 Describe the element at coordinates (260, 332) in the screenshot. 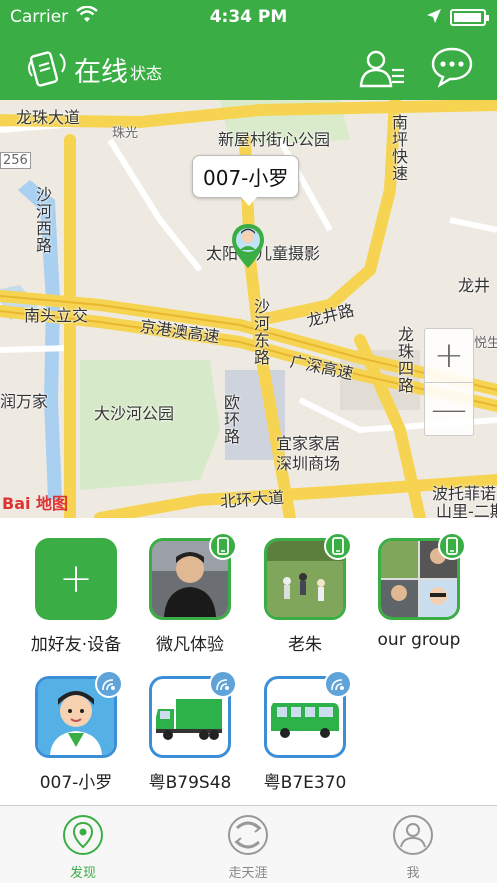

I see `map-label: 沙河东路` at that location.